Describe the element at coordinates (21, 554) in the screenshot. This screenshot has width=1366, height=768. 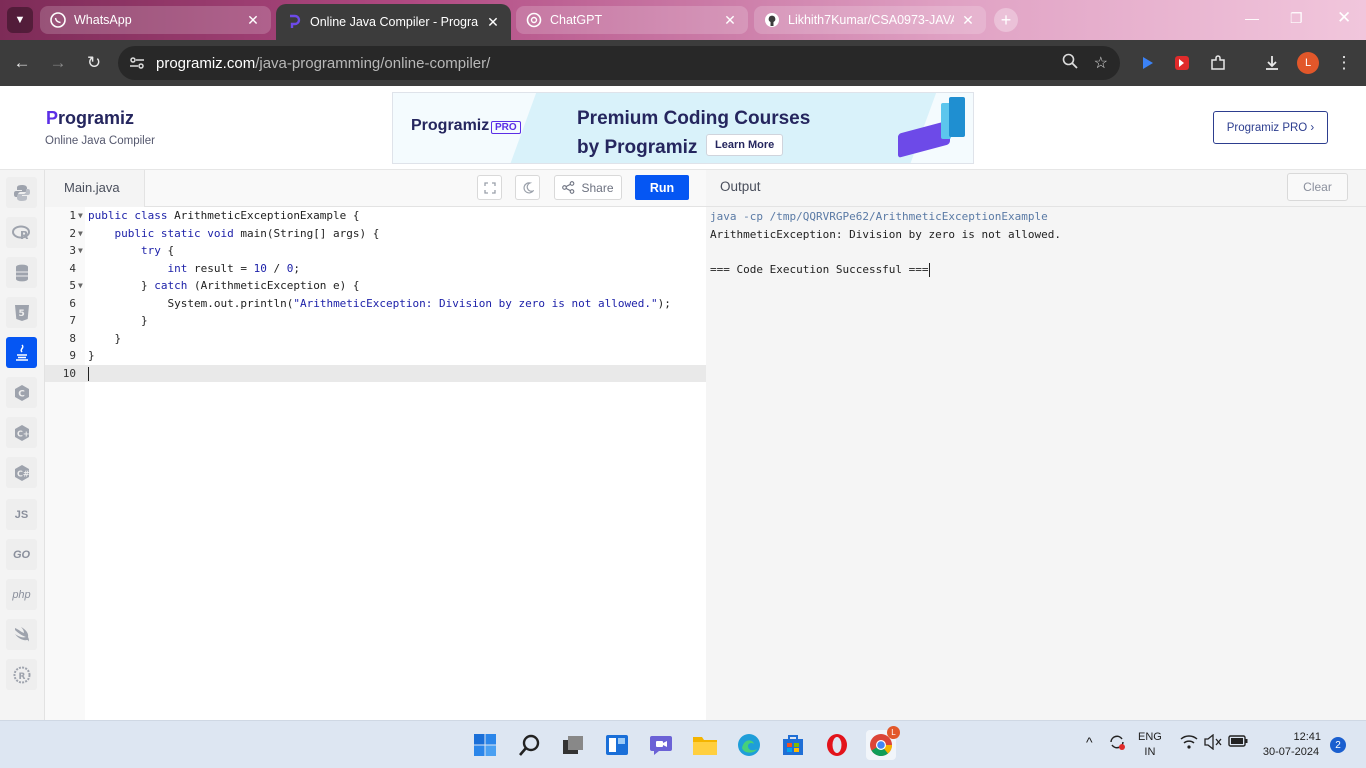
I see `go-icon: GO` at that location.